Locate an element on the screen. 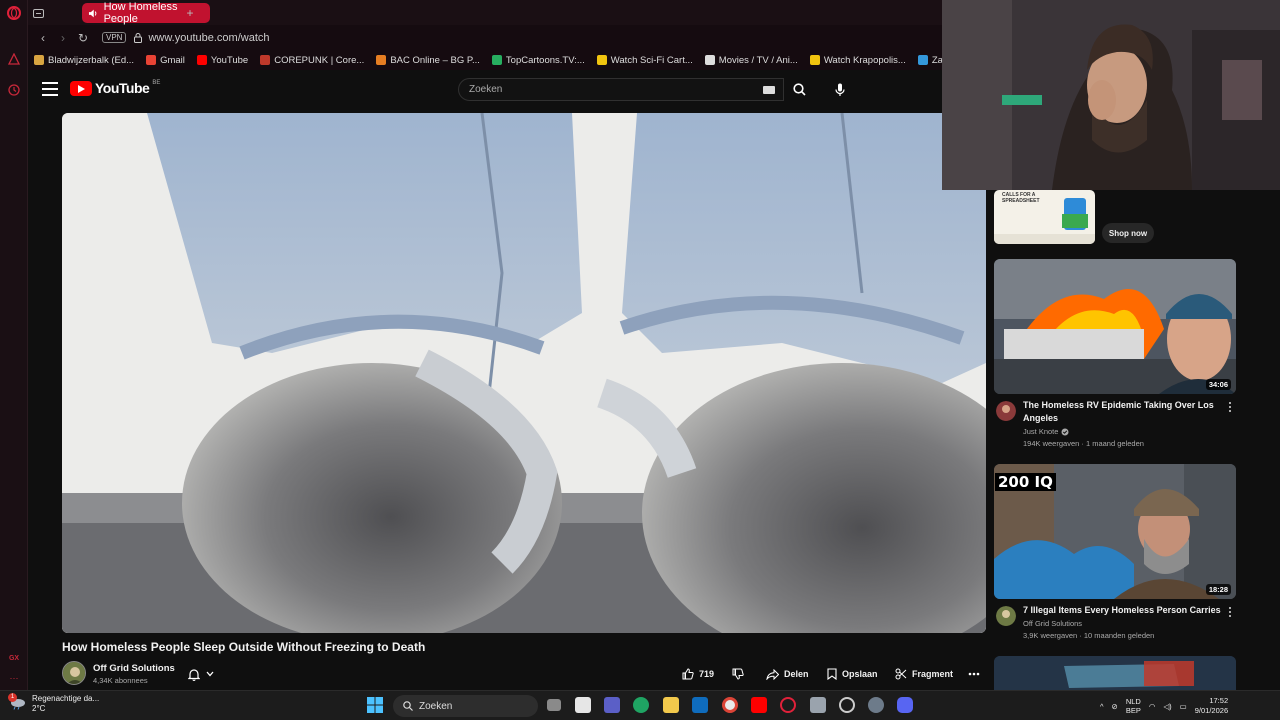 Image resolution: width=1280 pixels, height=720 pixels. language-indicator: NLD BEP is located at coordinates (1133, 706).